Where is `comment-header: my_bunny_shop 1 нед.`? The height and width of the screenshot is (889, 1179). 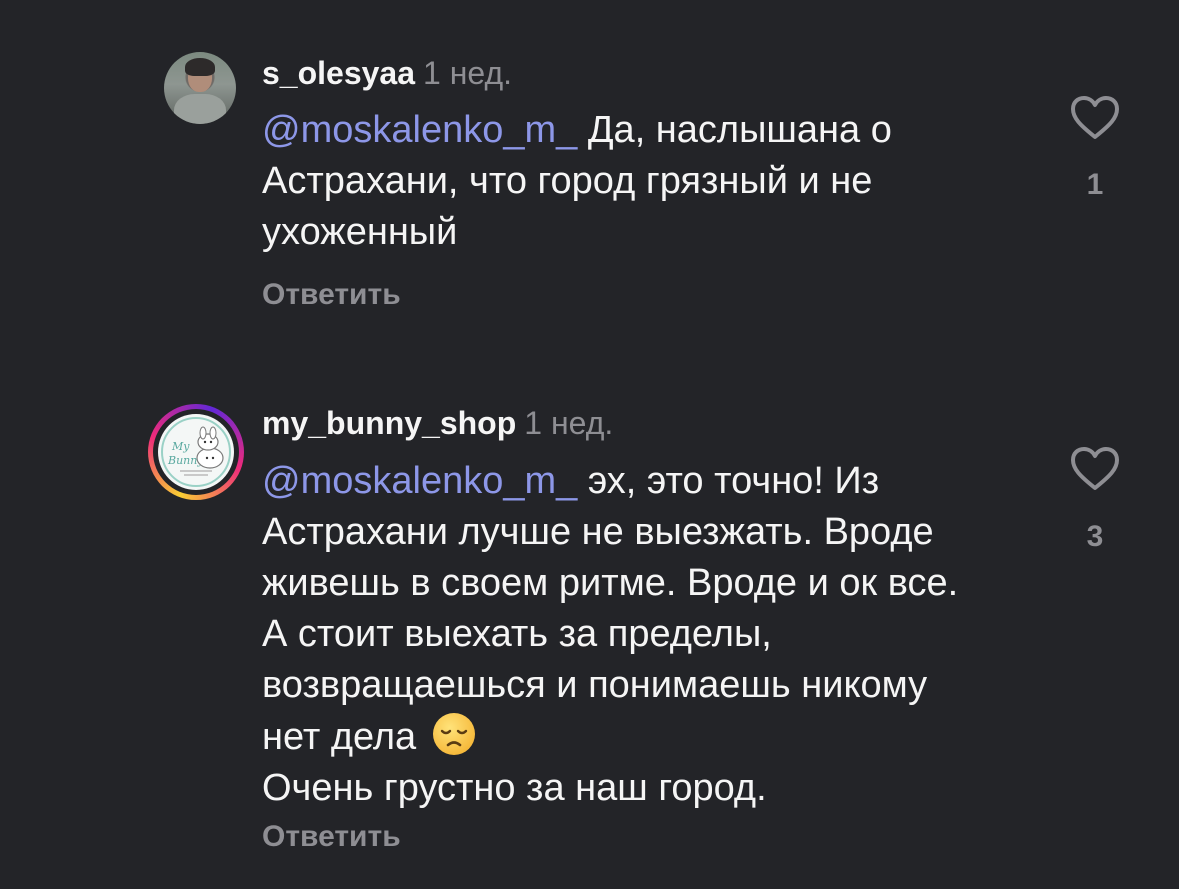
comment-header: my_bunny_shop 1 нед. is located at coordinates (437, 423).